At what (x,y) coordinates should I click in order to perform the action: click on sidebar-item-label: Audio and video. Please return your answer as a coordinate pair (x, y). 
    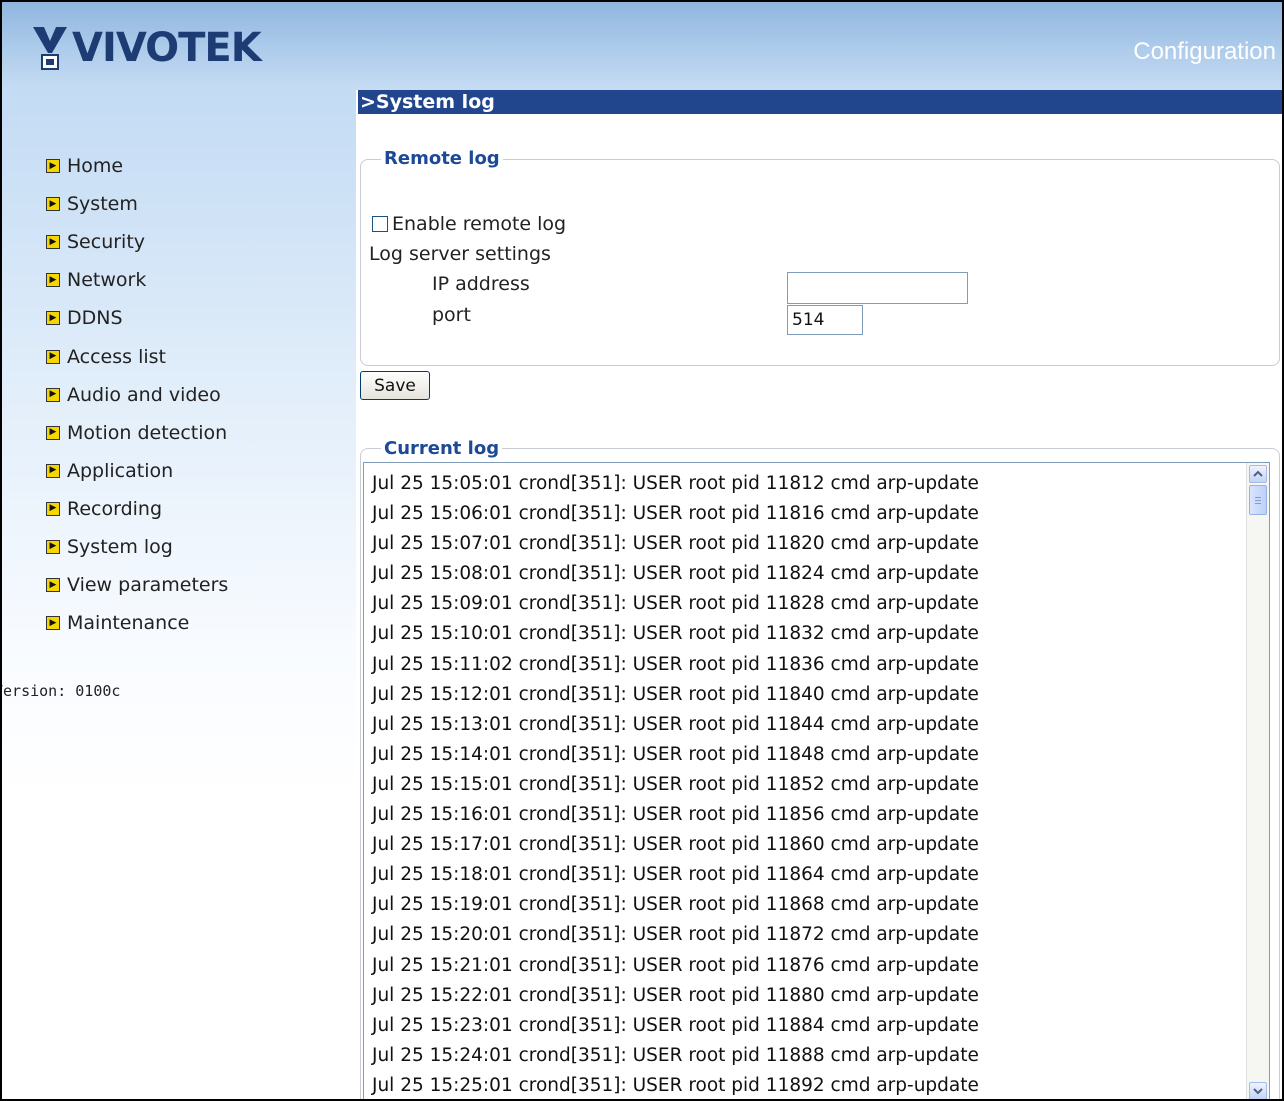
    Looking at the image, I should click on (144, 395).